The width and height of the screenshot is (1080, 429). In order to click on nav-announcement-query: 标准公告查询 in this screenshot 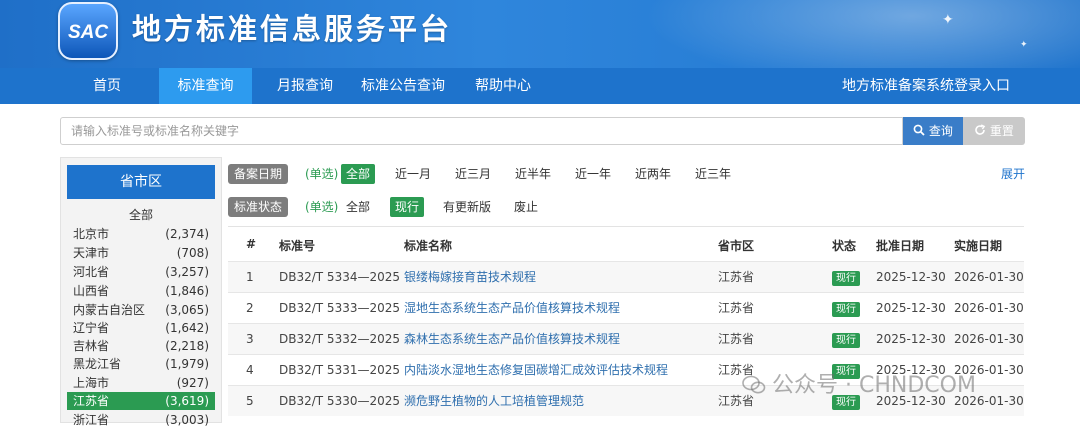, I will do `click(403, 86)`.